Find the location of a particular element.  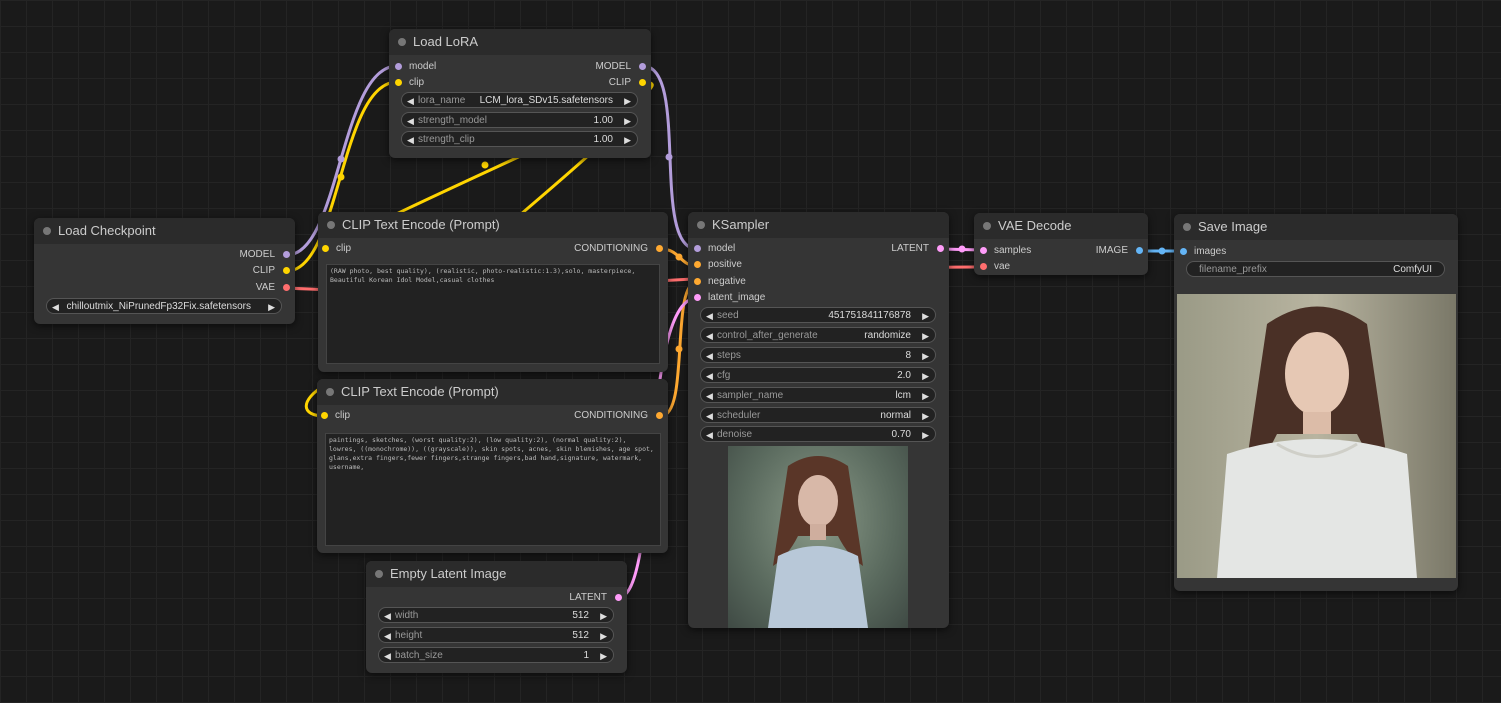

widget-batch-size: ◀ batch_size 1 ▶ is located at coordinates (496, 655).